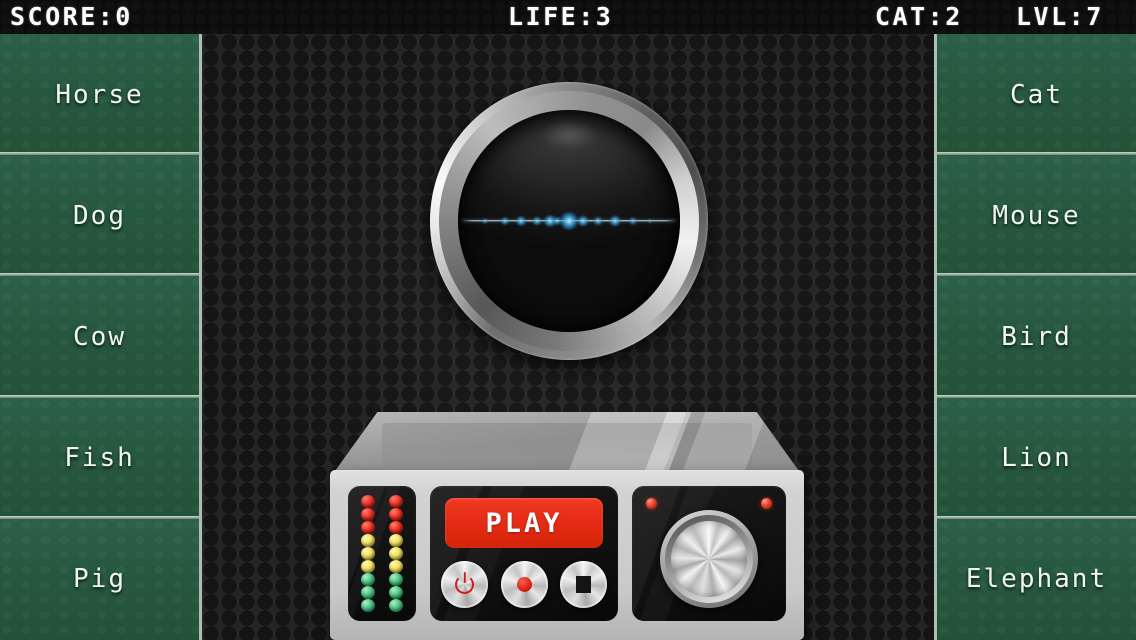  I want to click on answer-option-bird: Bird, so click(1035, 337).